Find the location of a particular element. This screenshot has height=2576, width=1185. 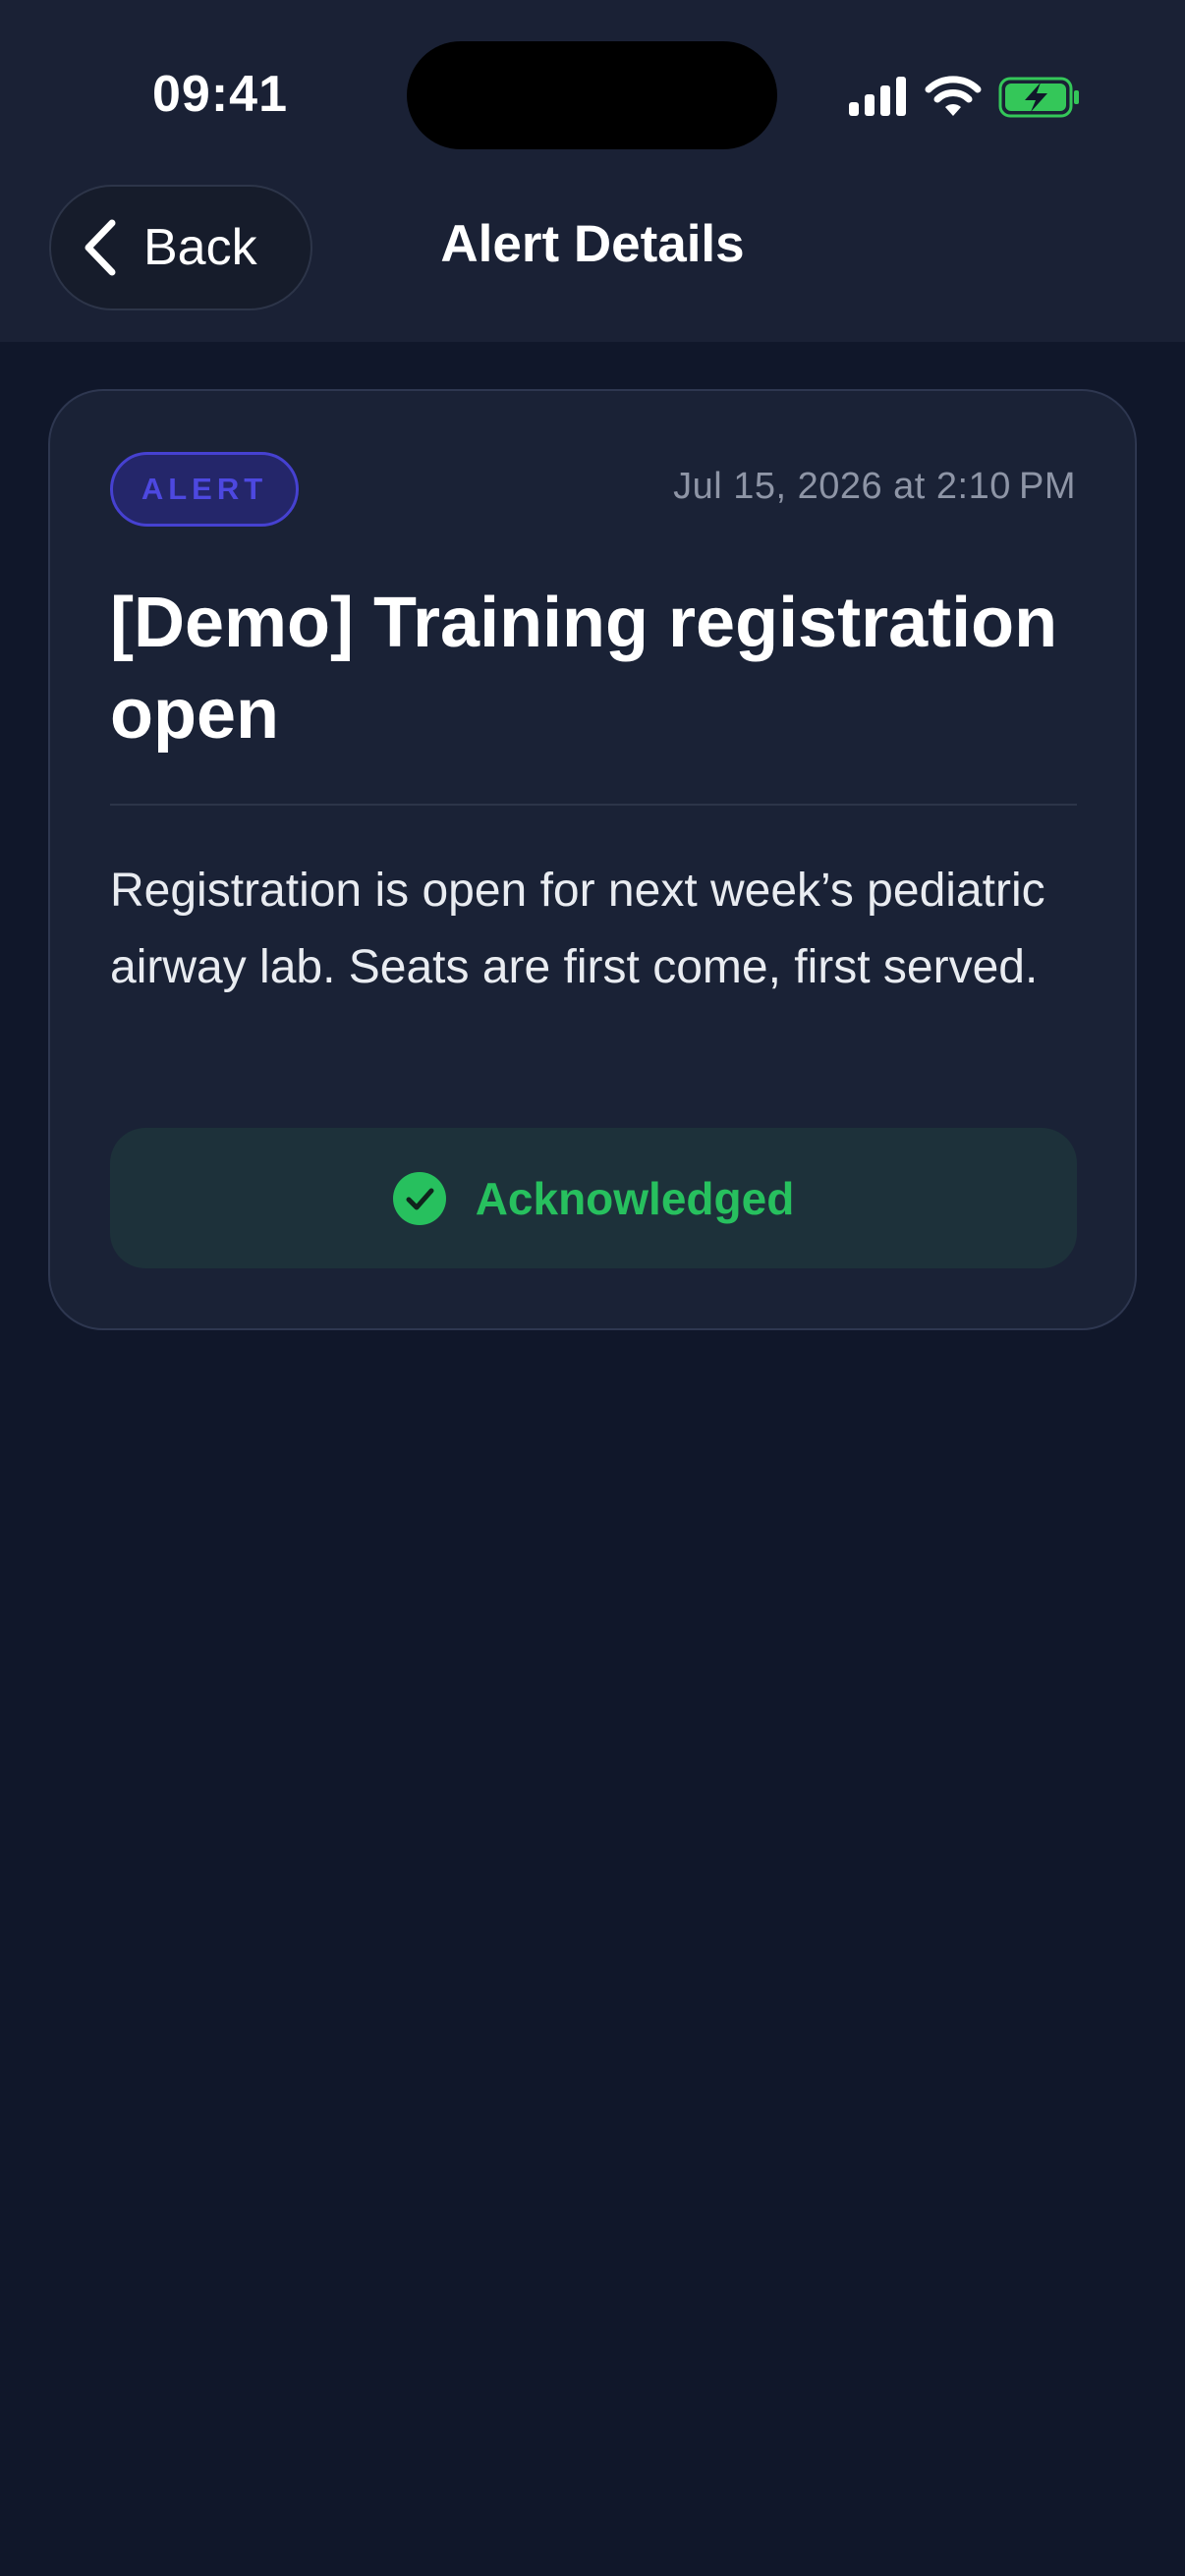

page-title: Alert Details is located at coordinates (592, 244).